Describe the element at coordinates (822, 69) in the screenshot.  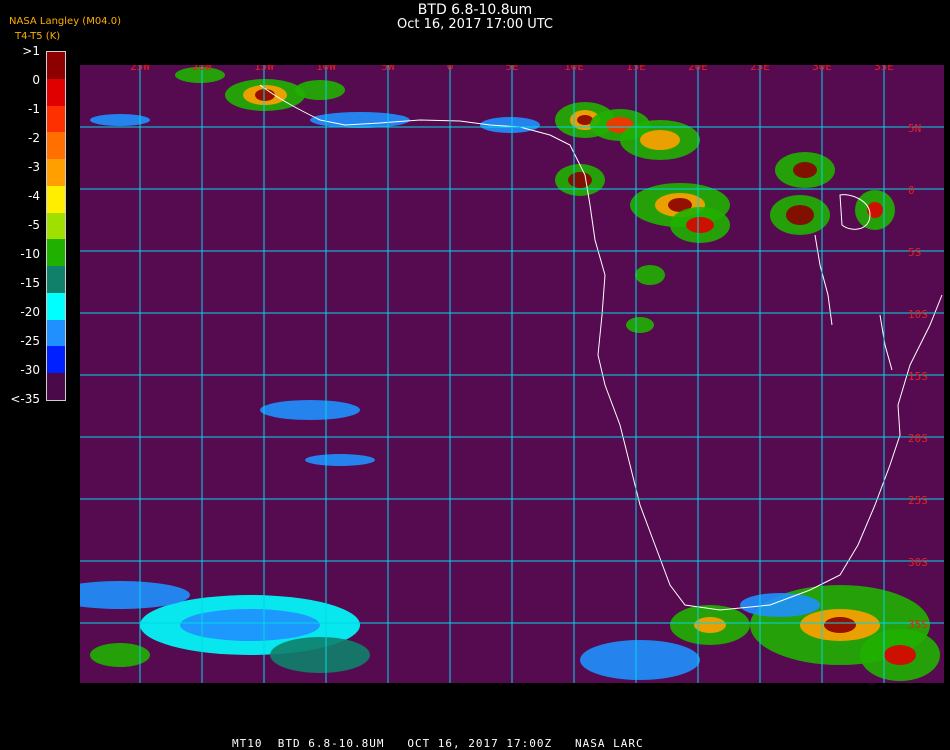
I see `lon-label: 30E` at that location.